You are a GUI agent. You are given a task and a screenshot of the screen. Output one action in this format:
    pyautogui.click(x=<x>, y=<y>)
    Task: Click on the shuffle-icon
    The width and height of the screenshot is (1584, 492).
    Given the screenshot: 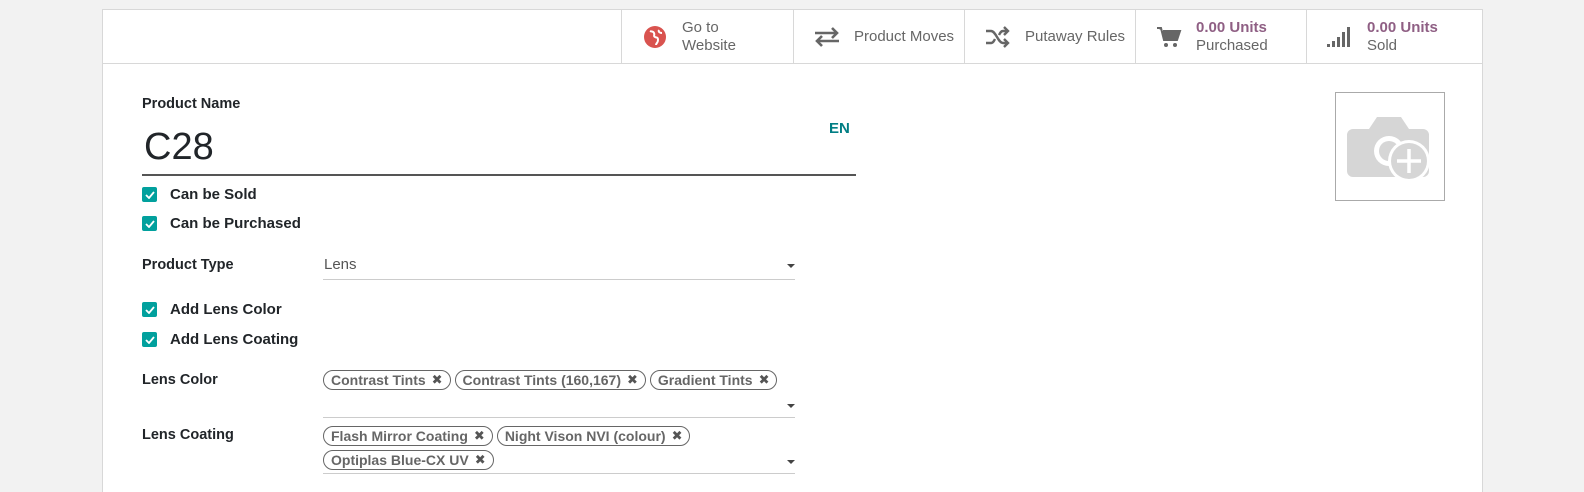 What is the action you would take?
    pyautogui.click(x=998, y=36)
    